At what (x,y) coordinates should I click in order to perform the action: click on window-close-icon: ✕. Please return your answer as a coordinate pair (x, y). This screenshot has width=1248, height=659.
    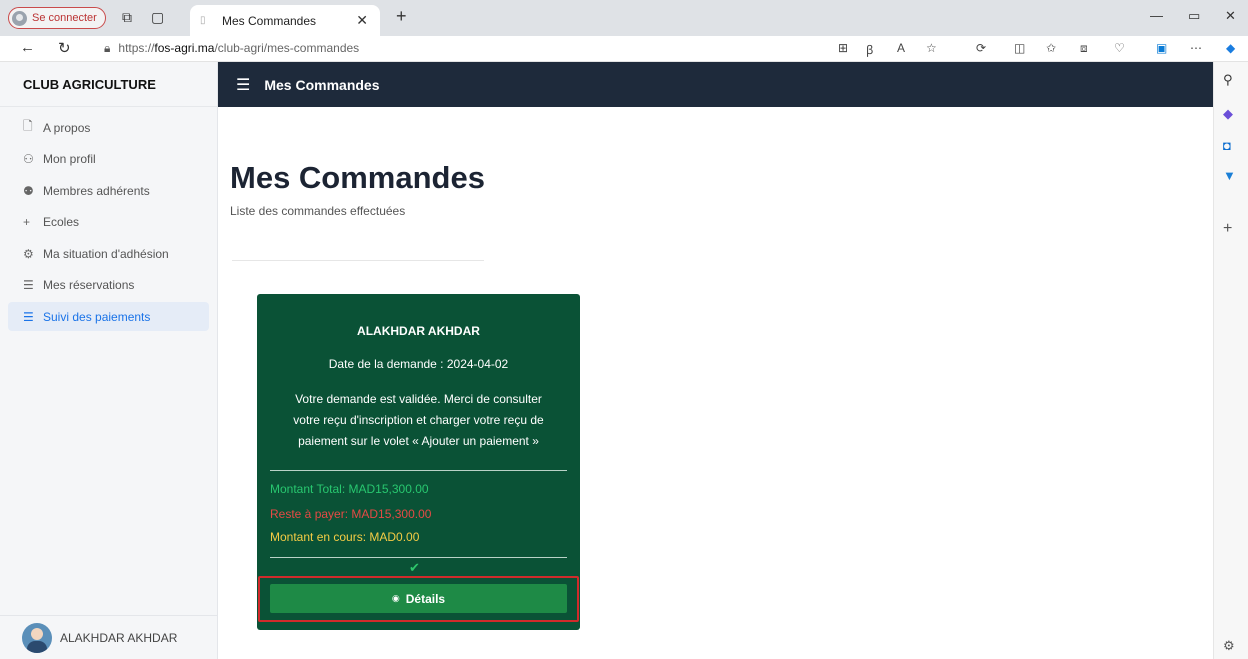
    Looking at the image, I should click on (1230, 16).